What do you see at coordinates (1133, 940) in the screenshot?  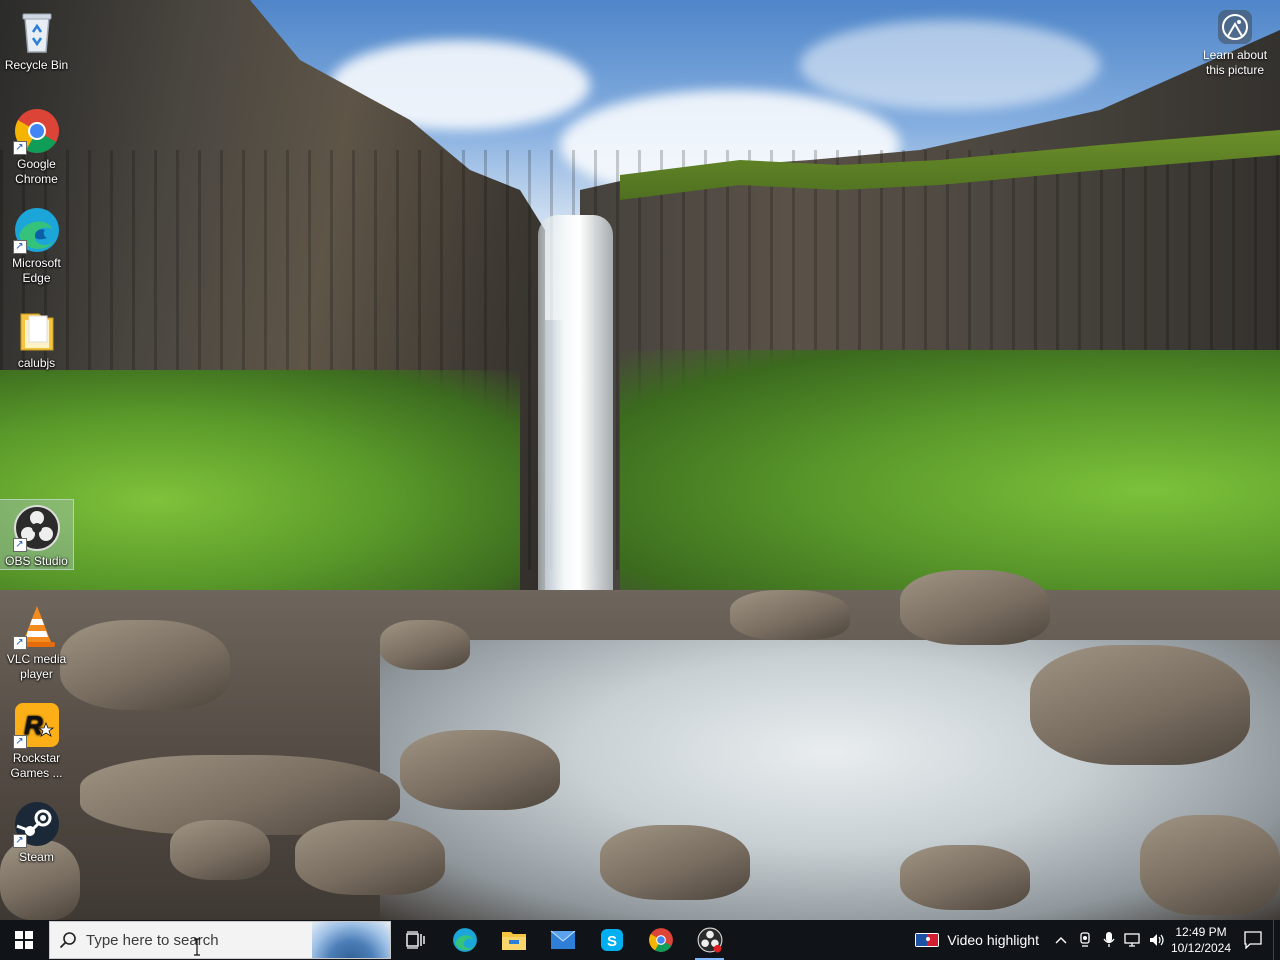 I see `network-icon` at bounding box center [1133, 940].